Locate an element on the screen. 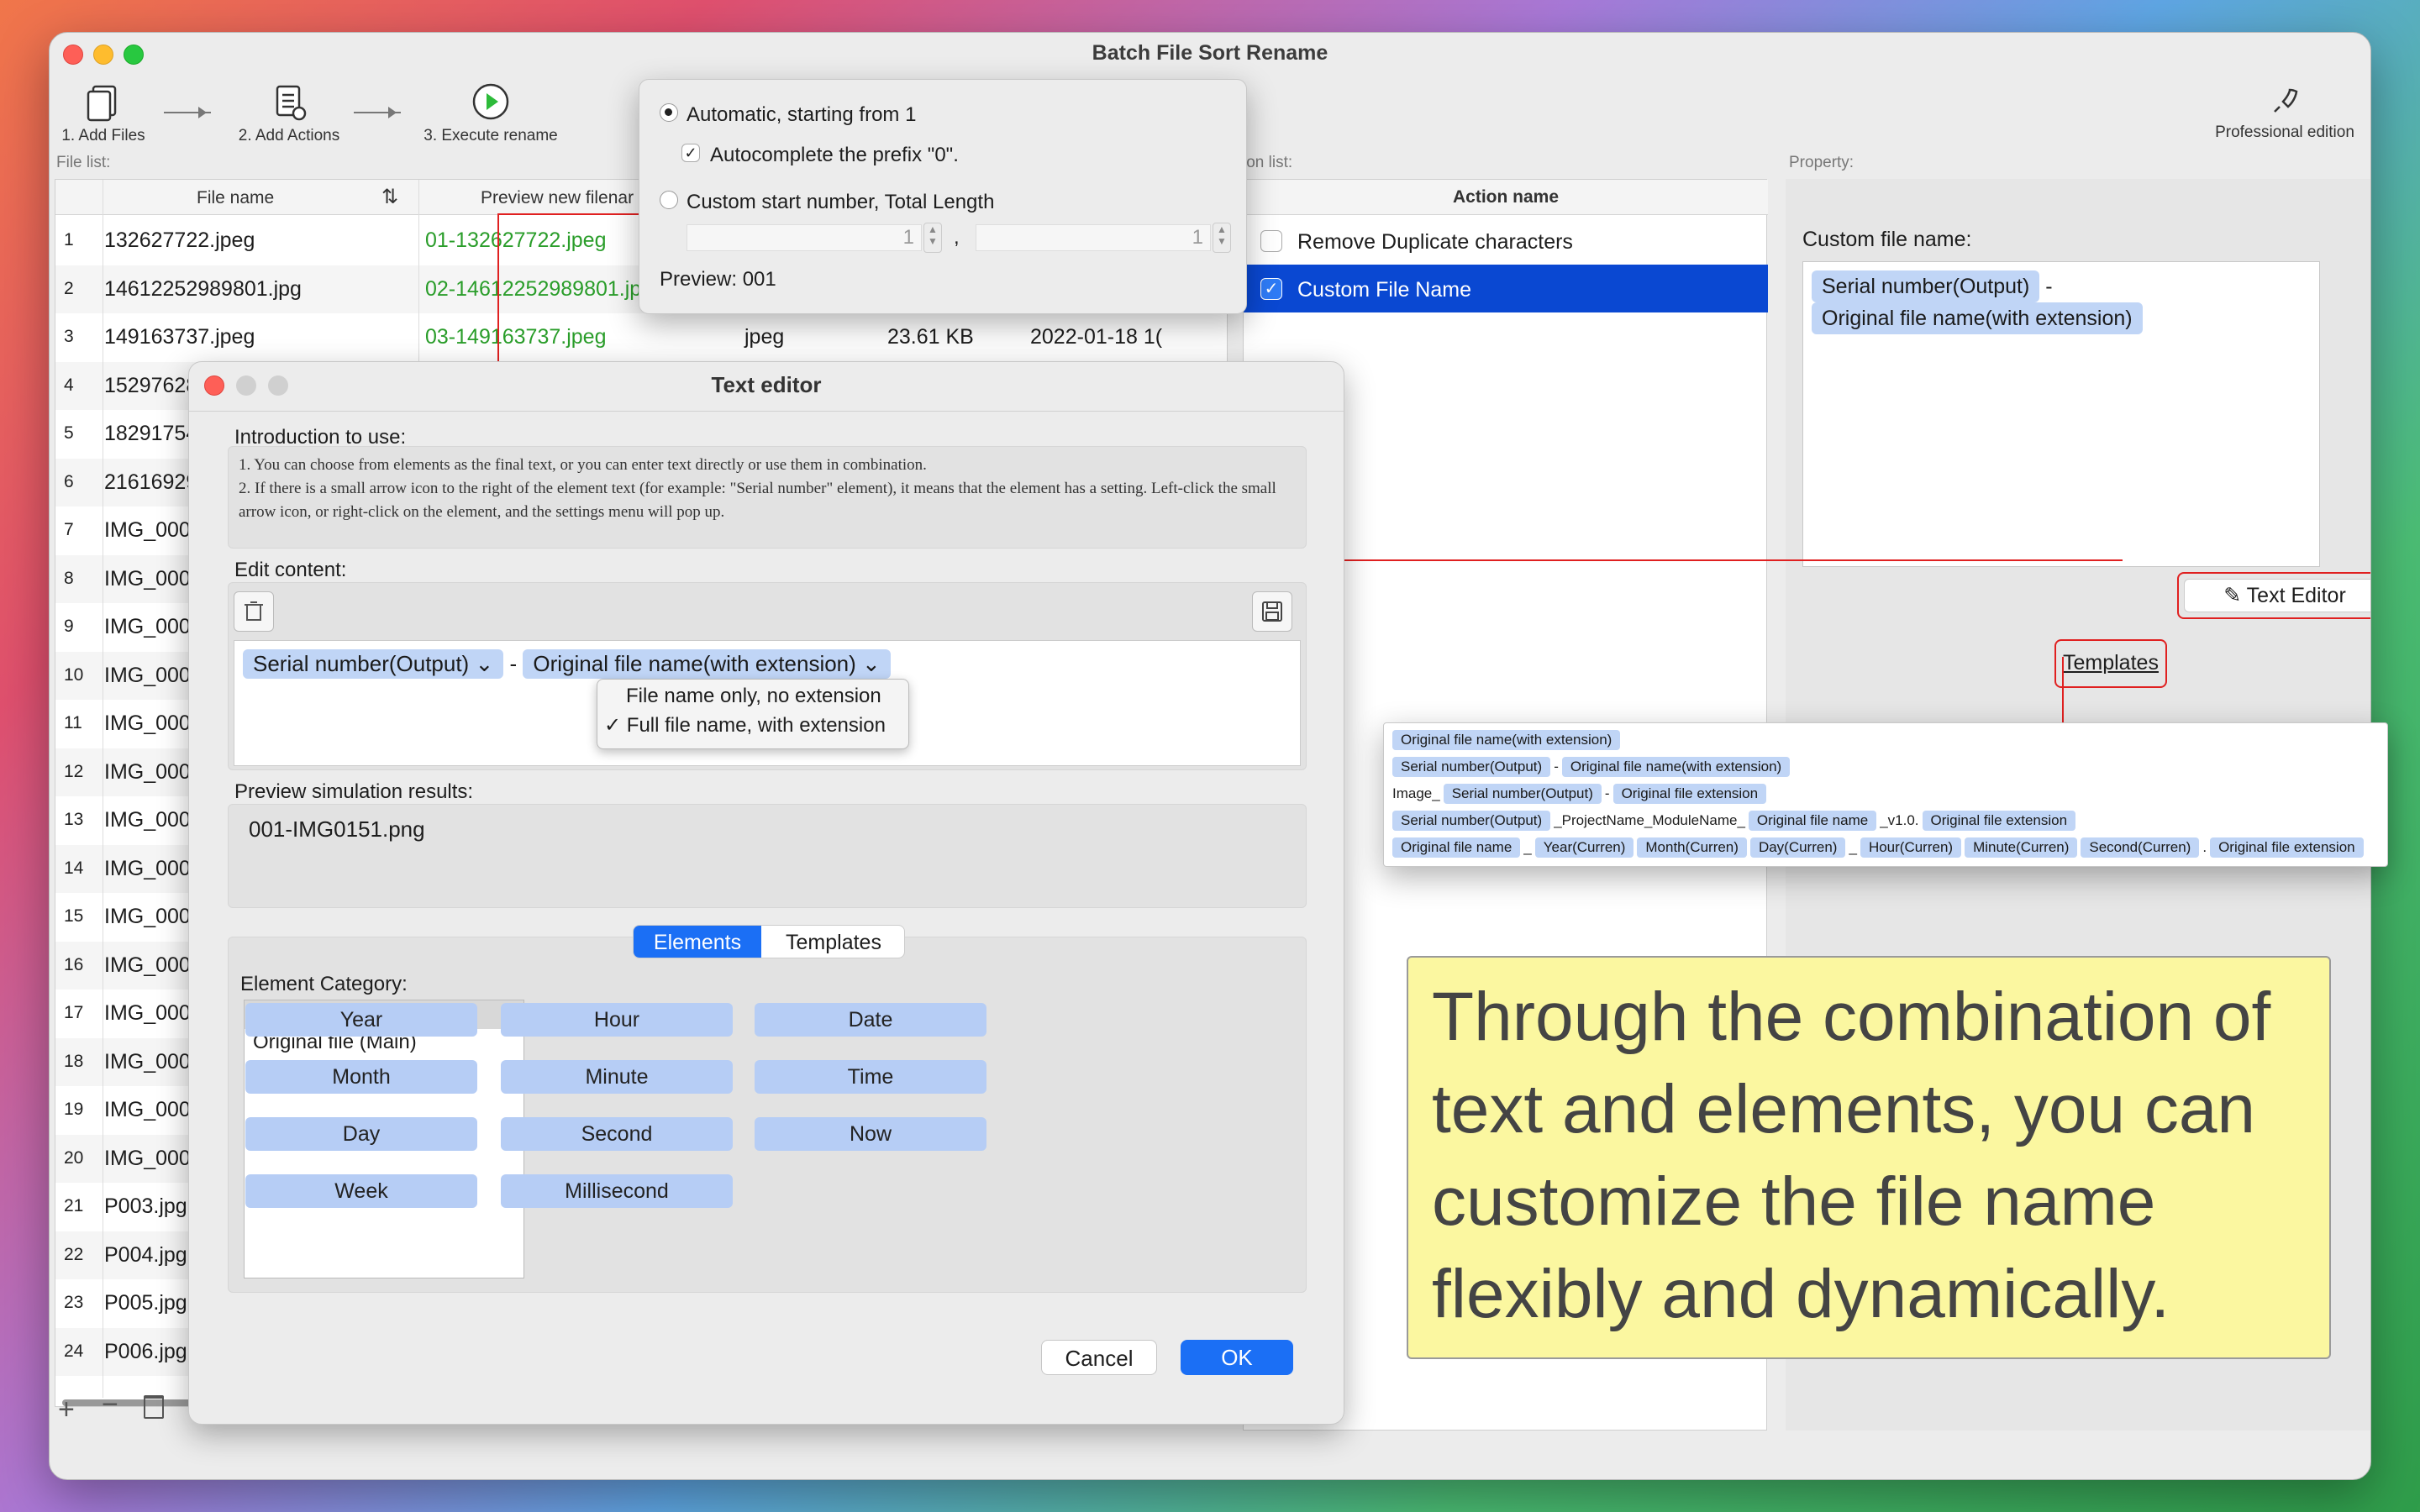 This screenshot has height=1512, width=2420. total-length-input: 1 is located at coordinates (1093, 237).